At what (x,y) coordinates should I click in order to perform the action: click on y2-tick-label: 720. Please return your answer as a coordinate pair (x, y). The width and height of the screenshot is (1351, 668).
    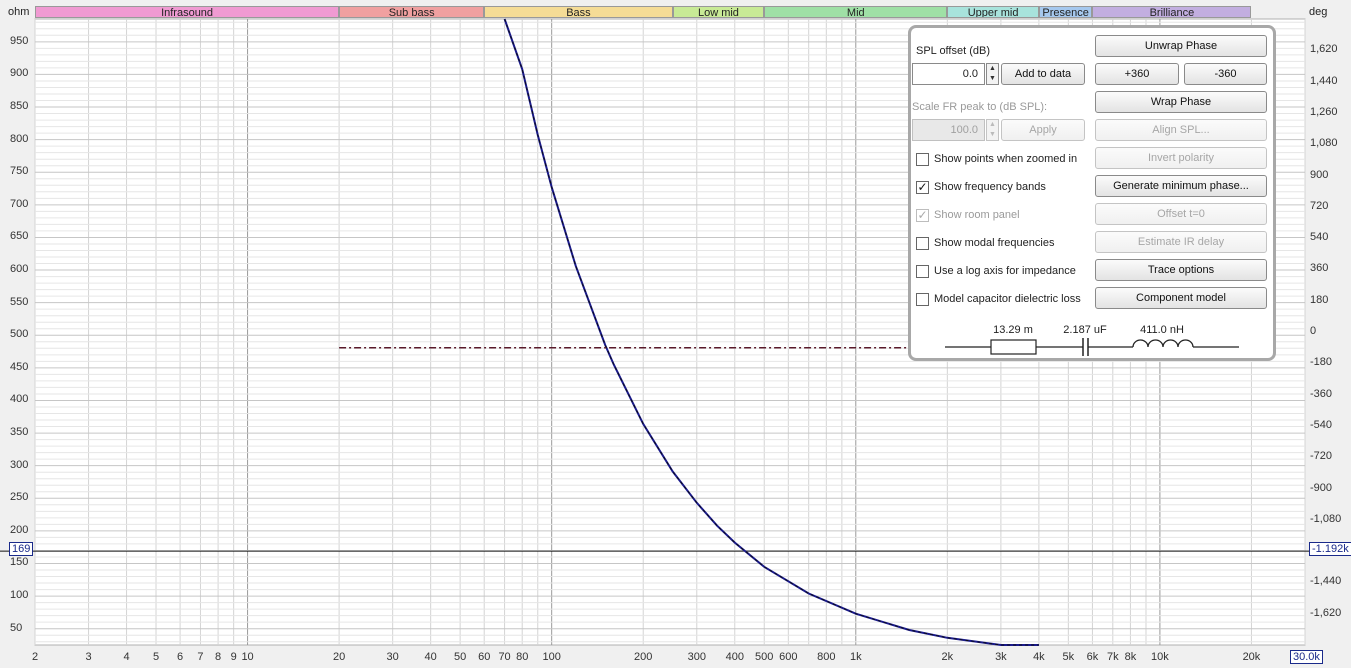
    Looking at the image, I should click on (1319, 205).